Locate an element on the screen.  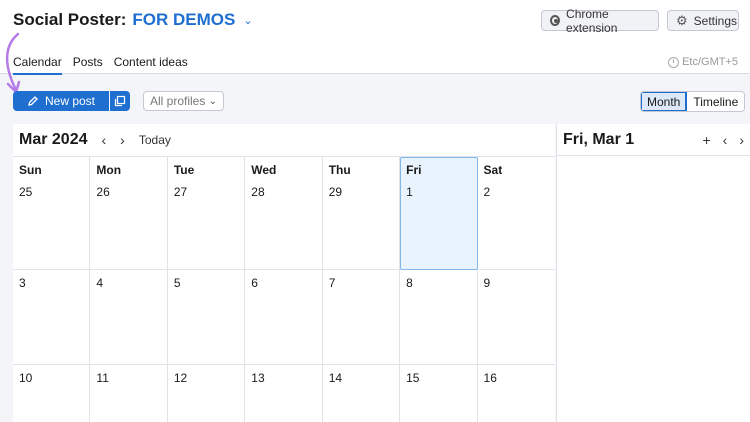
tab-posts: Posts is located at coordinates (88, 65).